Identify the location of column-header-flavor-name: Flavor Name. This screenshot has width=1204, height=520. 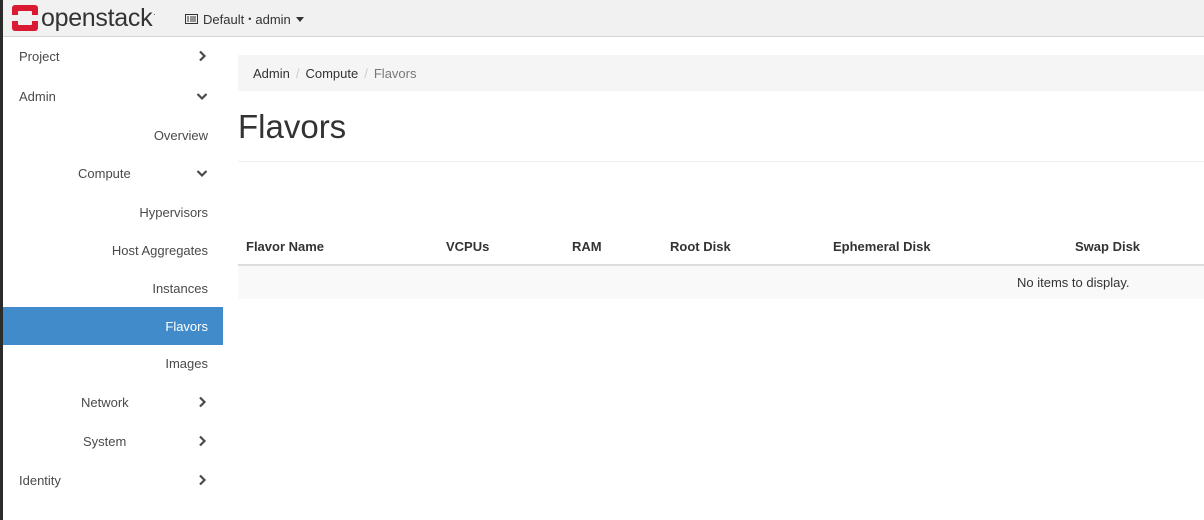
(285, 246).